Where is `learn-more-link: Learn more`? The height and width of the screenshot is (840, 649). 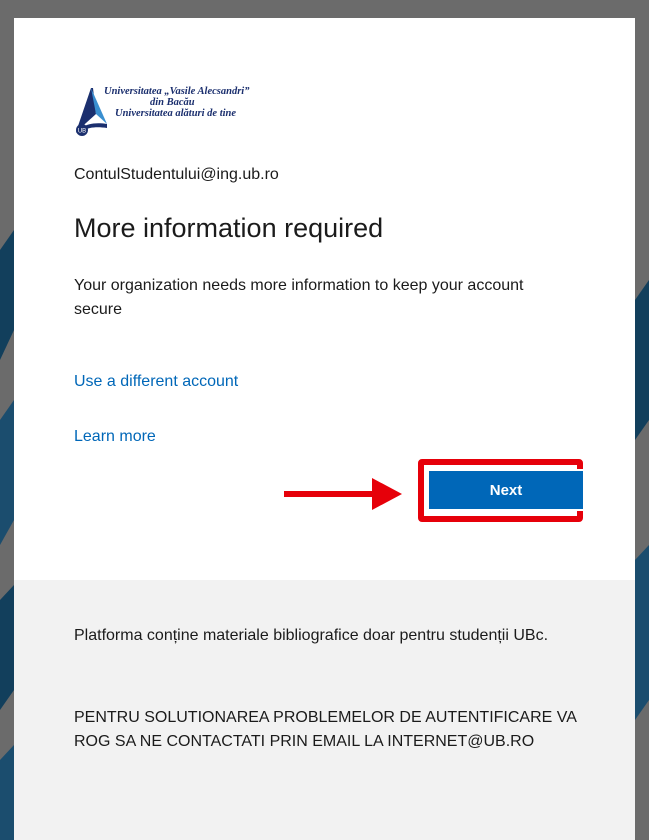
learn-more-link: Learn more is located at coordinates (115, 437).